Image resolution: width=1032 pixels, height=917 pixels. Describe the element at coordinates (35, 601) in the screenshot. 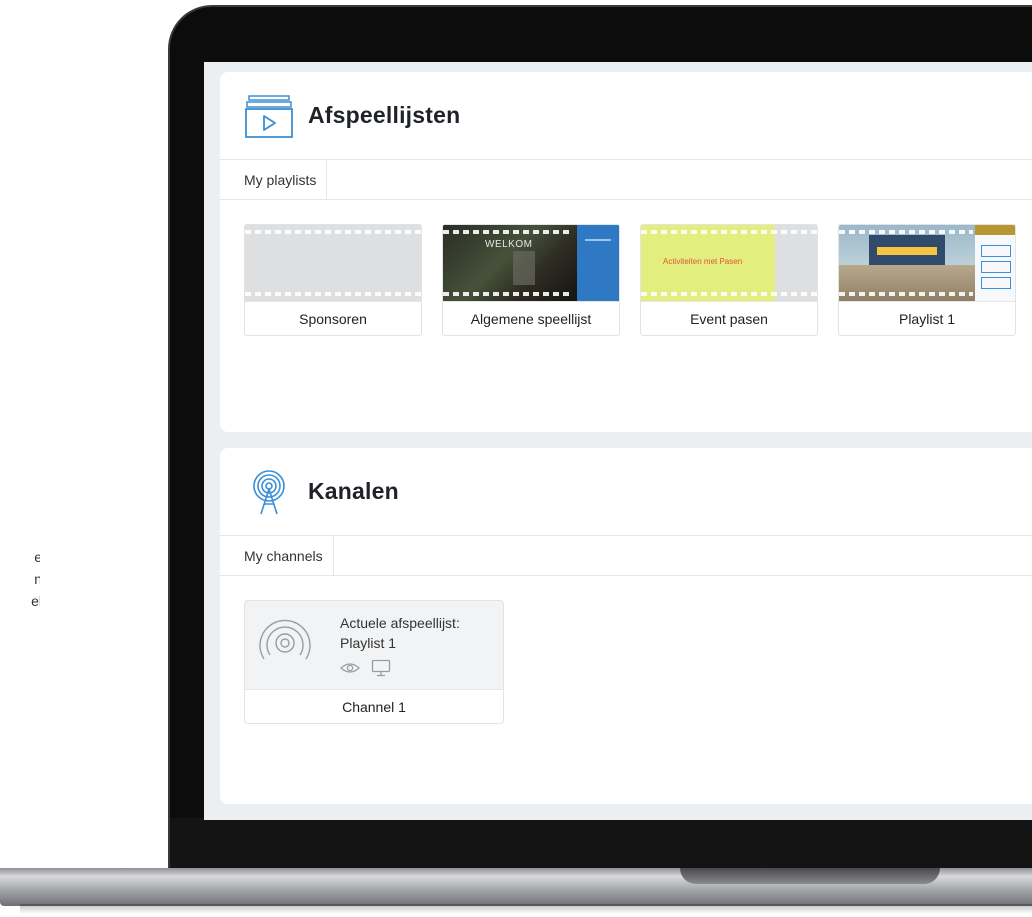

I see `side-text-line-3: el` at that location.